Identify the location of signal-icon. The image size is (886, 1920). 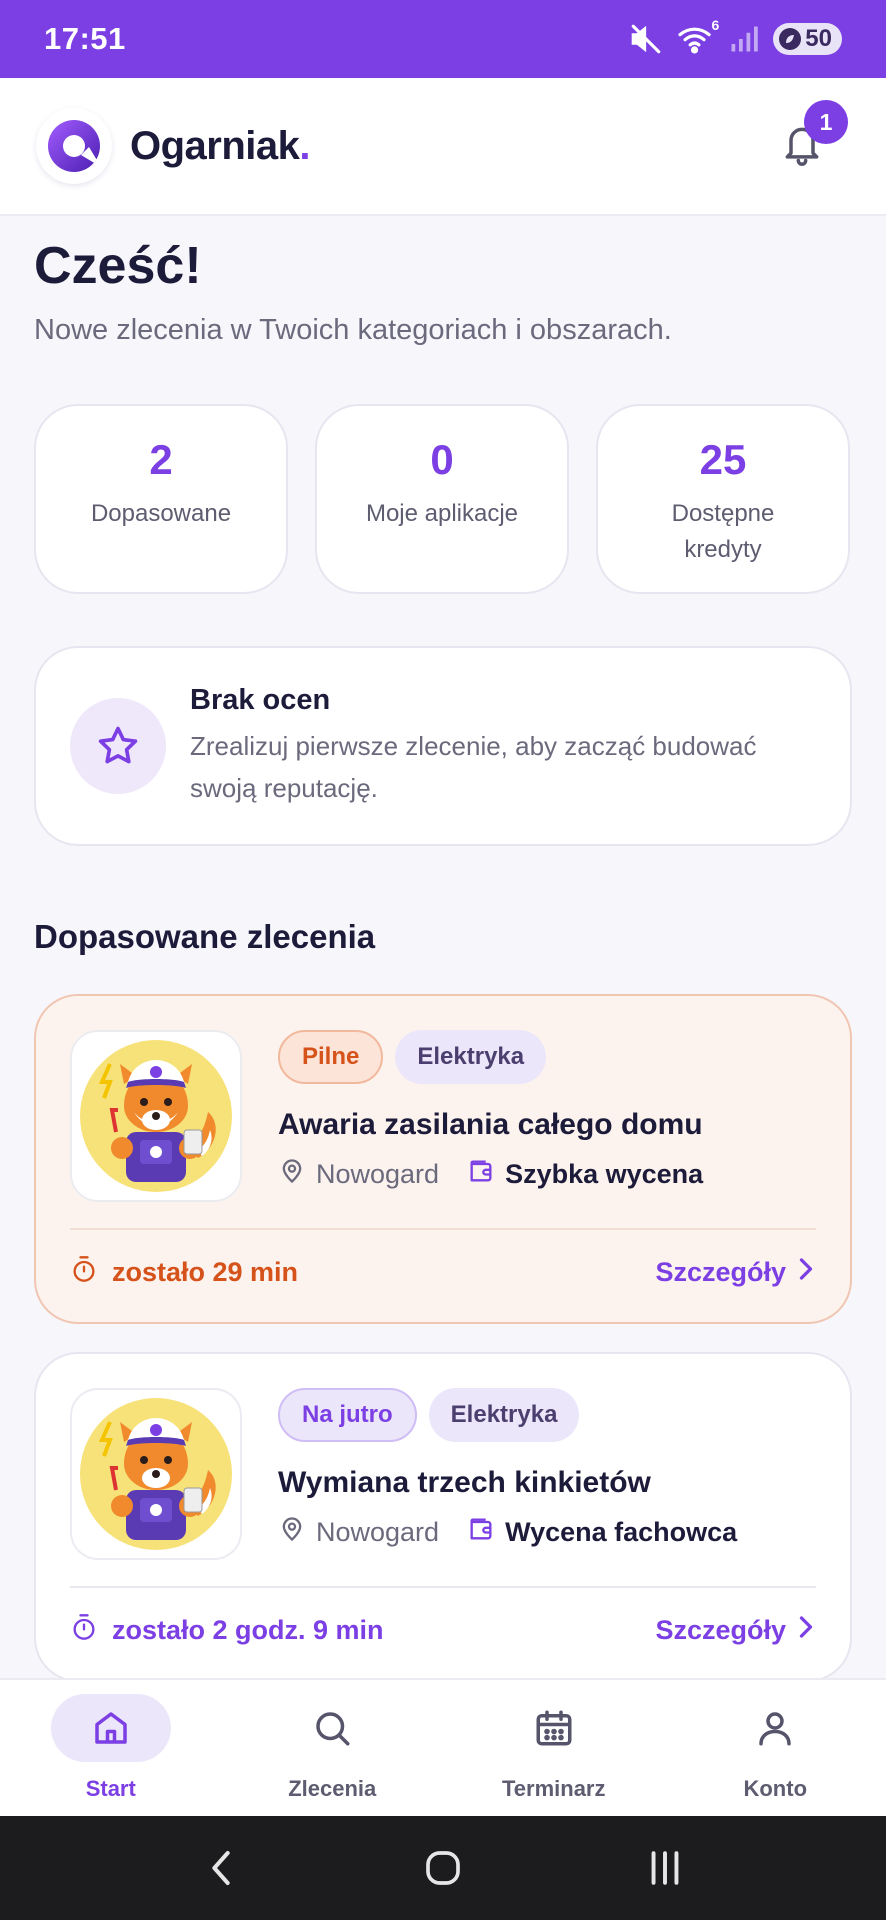
(744, 39).